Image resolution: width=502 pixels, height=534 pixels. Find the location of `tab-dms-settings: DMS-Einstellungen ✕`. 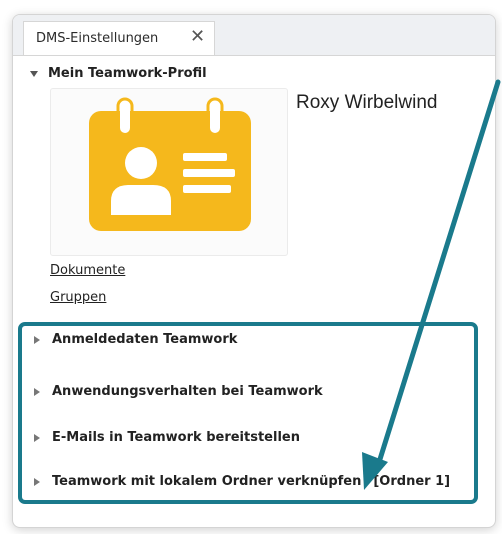

tab-dms-settings: DMS-Einstellungen ✕ is located at coordinates (119, 38).